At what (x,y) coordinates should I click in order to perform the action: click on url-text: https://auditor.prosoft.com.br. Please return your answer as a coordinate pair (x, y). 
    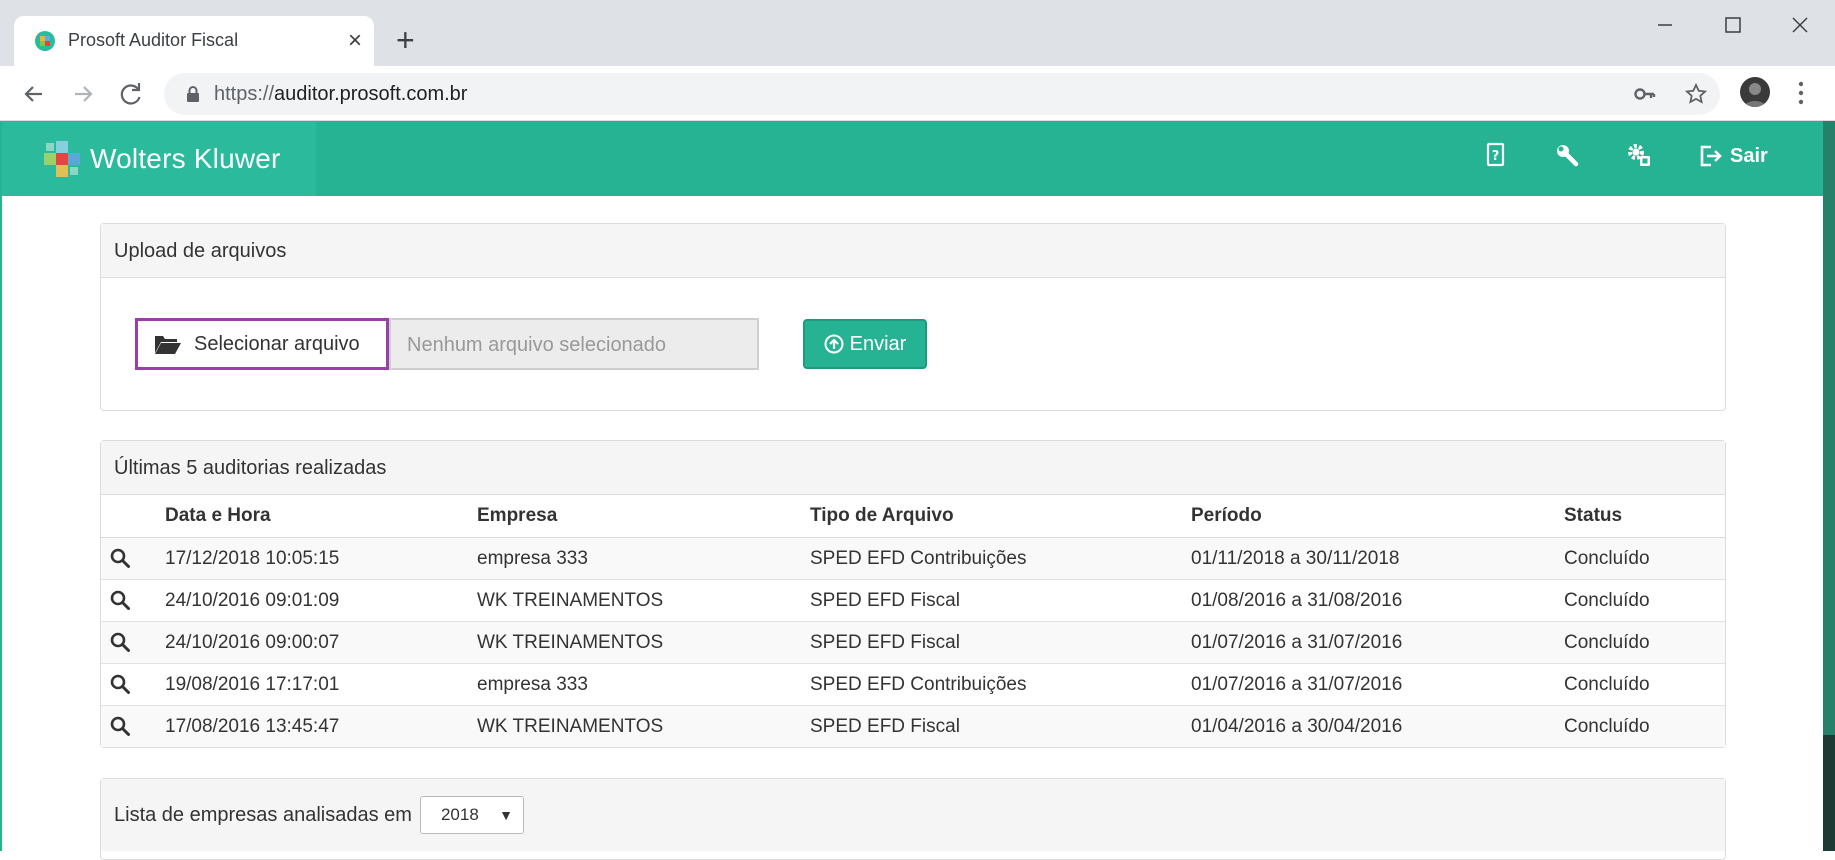
    Looking at the image, I should click on (341, 94).